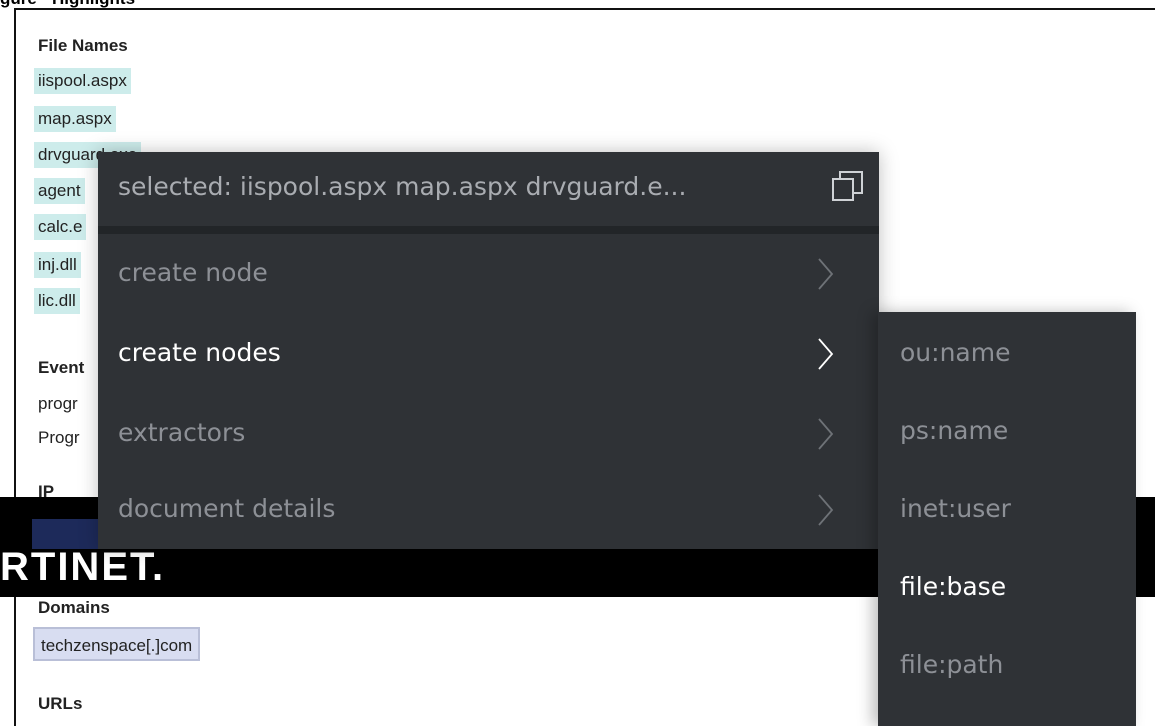 The width and height of the screenshot is (1155, 726). I want to click on submenu-item-label: ou:name, so click(955, 352).